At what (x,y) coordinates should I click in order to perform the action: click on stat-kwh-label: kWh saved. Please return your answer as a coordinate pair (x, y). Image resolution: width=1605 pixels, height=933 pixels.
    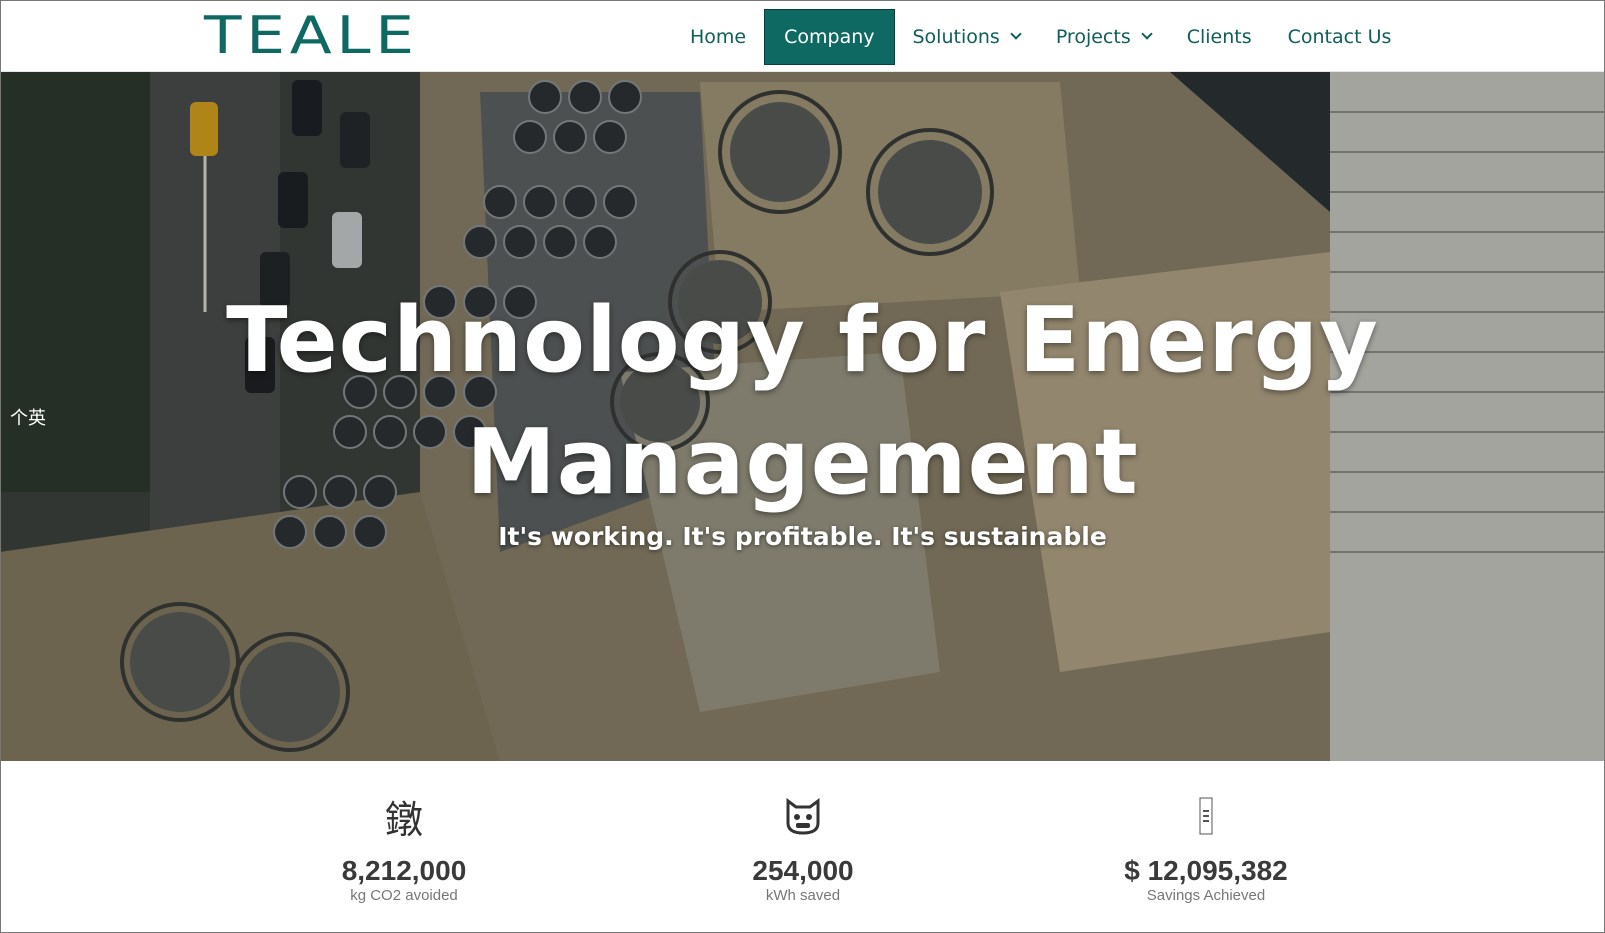
    Looking at the image, I should click on (803, 895).